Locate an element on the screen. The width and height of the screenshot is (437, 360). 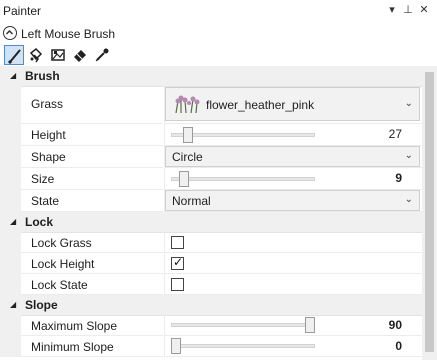
fill-tool-button is located at coordinates (36, 55).